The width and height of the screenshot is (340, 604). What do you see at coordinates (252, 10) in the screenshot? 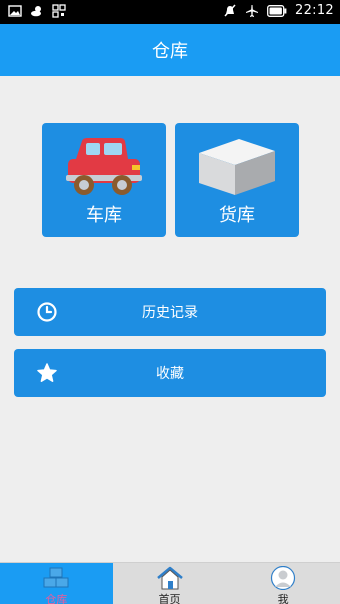
I see `airplane-icon` at bounding box center [252, 10].